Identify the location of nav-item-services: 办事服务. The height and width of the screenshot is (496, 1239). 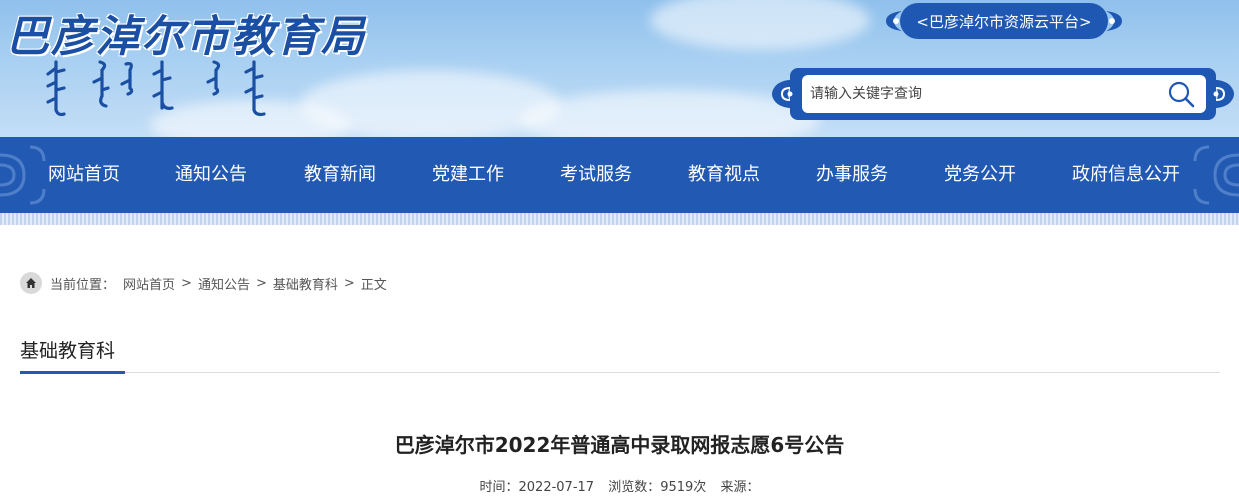
(852, 175).